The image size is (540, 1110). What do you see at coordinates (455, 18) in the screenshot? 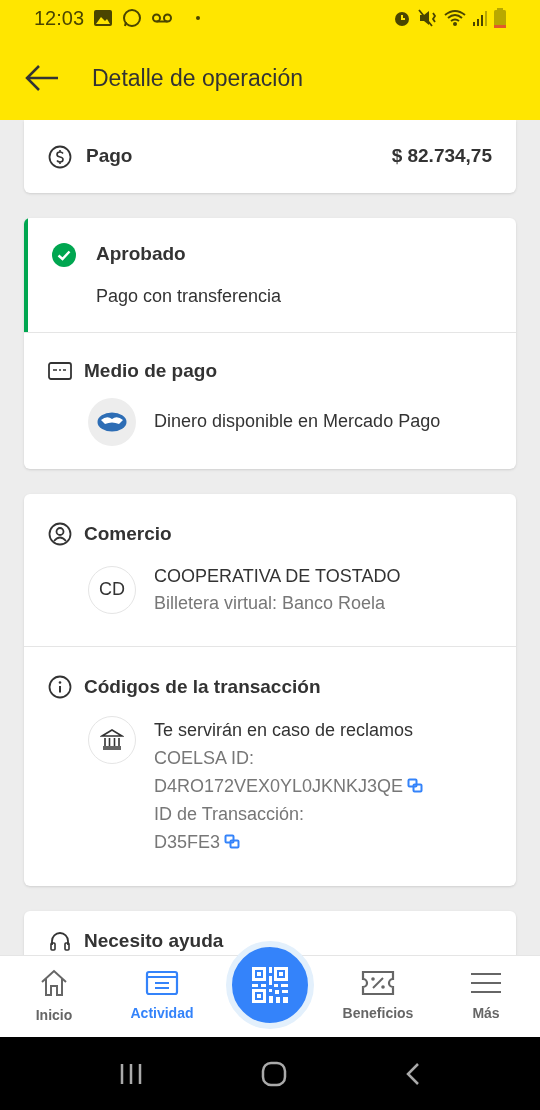
I see `wifi-icon` at bounding box center [455, 18].